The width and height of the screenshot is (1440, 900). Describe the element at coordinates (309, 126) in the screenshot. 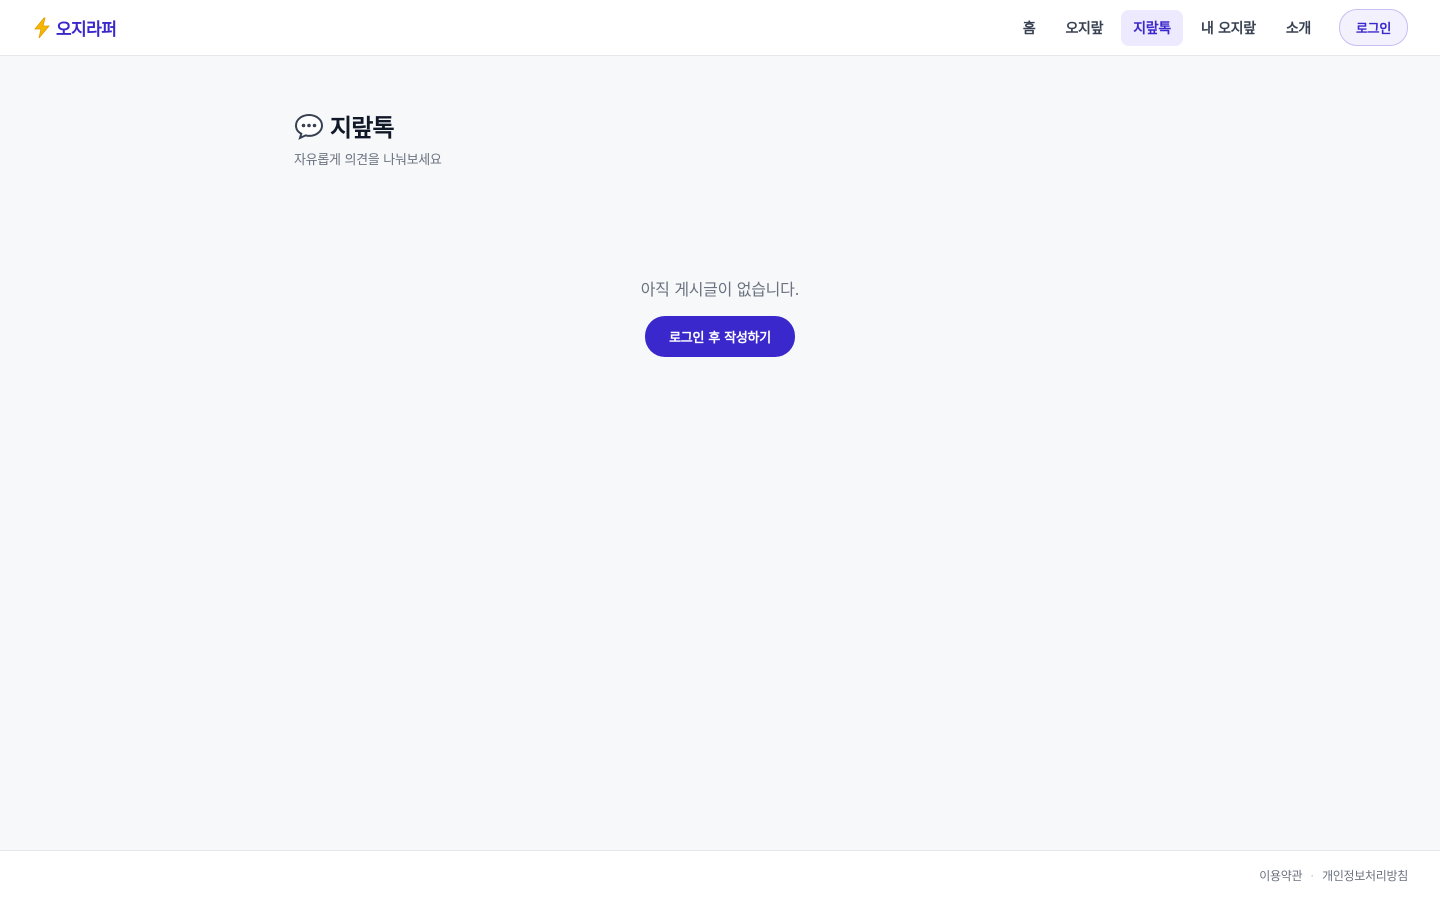

I see `speech-bubble-icon` at that location.